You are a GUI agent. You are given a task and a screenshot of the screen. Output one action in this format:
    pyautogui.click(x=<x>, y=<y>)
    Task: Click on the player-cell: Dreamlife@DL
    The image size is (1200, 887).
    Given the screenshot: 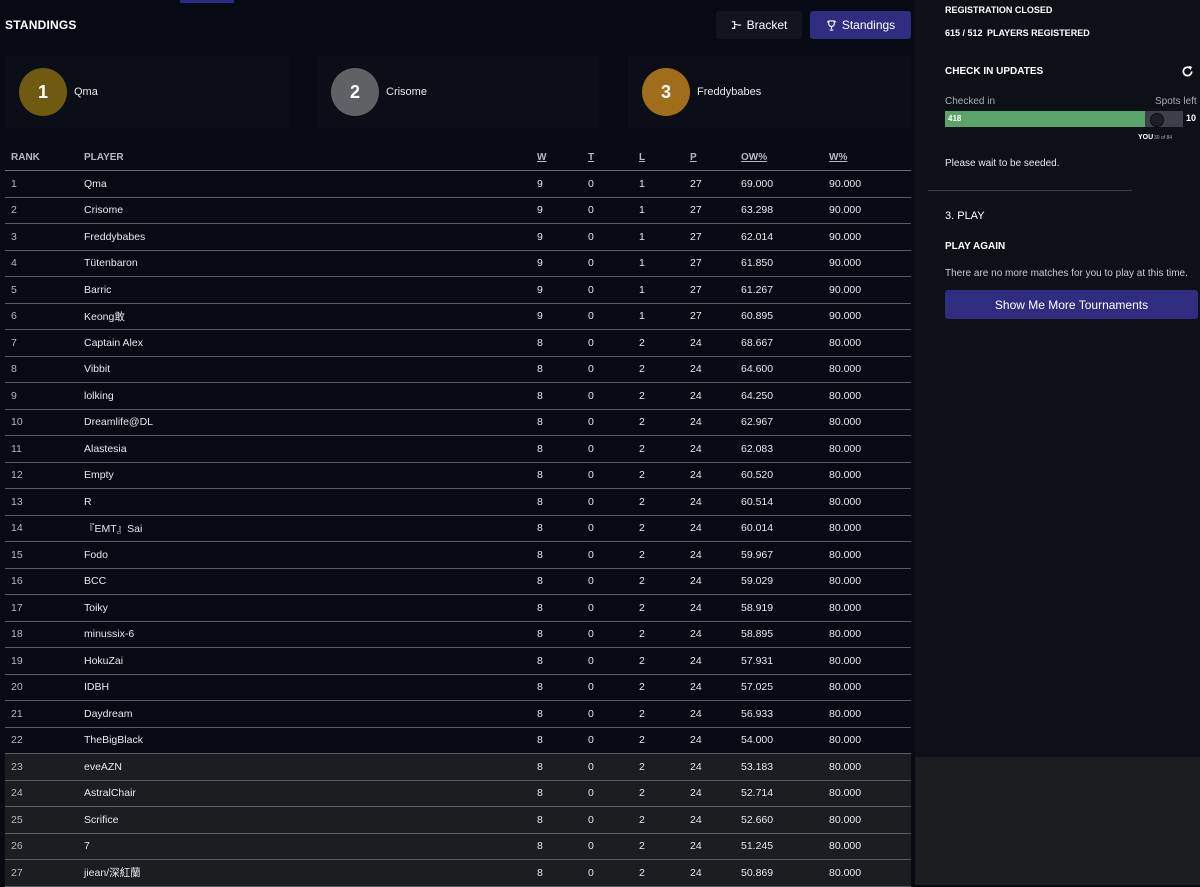 What is the action you would take?
    pyautogui.click(x=304, y=422)
    